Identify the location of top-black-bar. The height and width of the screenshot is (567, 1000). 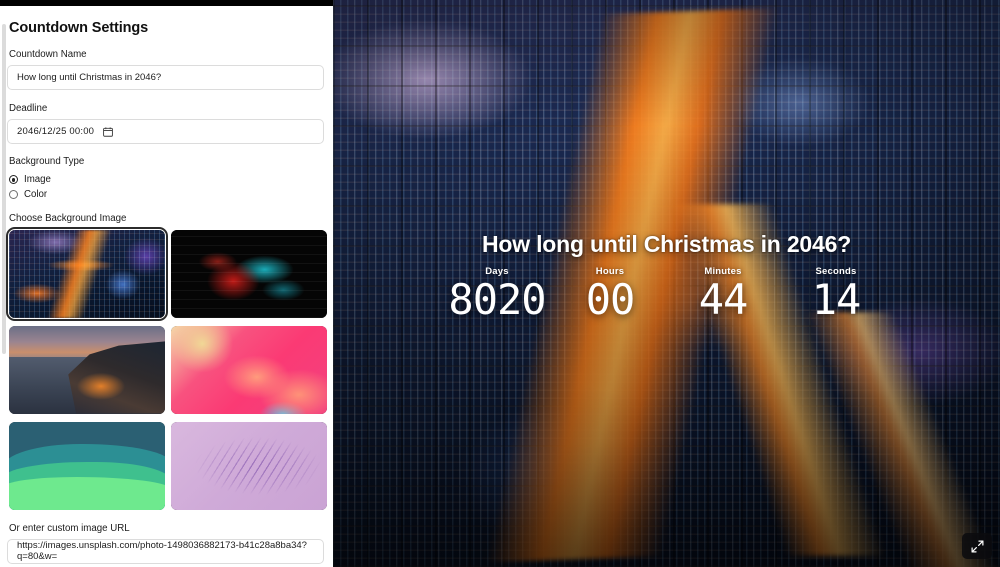
(166, 3).